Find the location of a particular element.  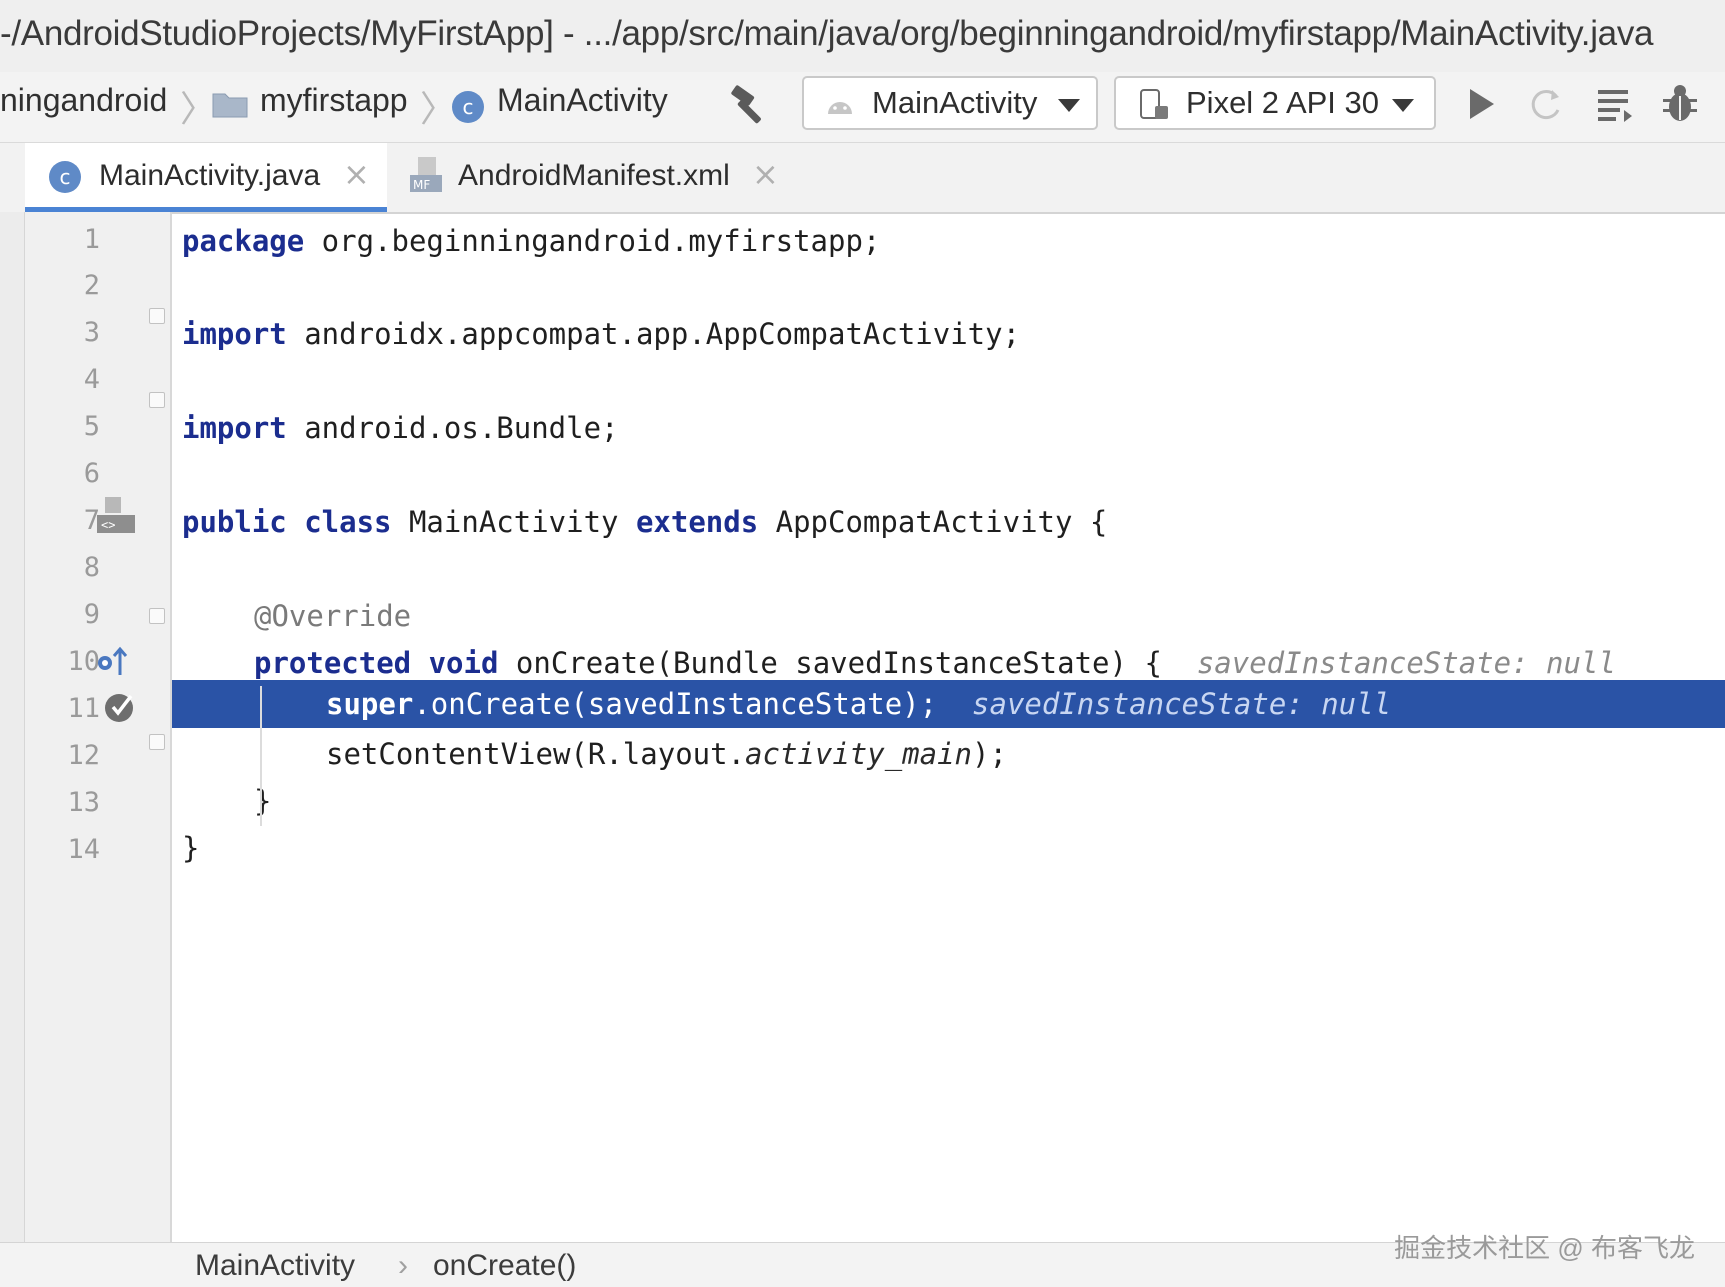

tab-androidmanifest-xml: MF AndroidManifest.xml × is located at coordinates (590, 177).